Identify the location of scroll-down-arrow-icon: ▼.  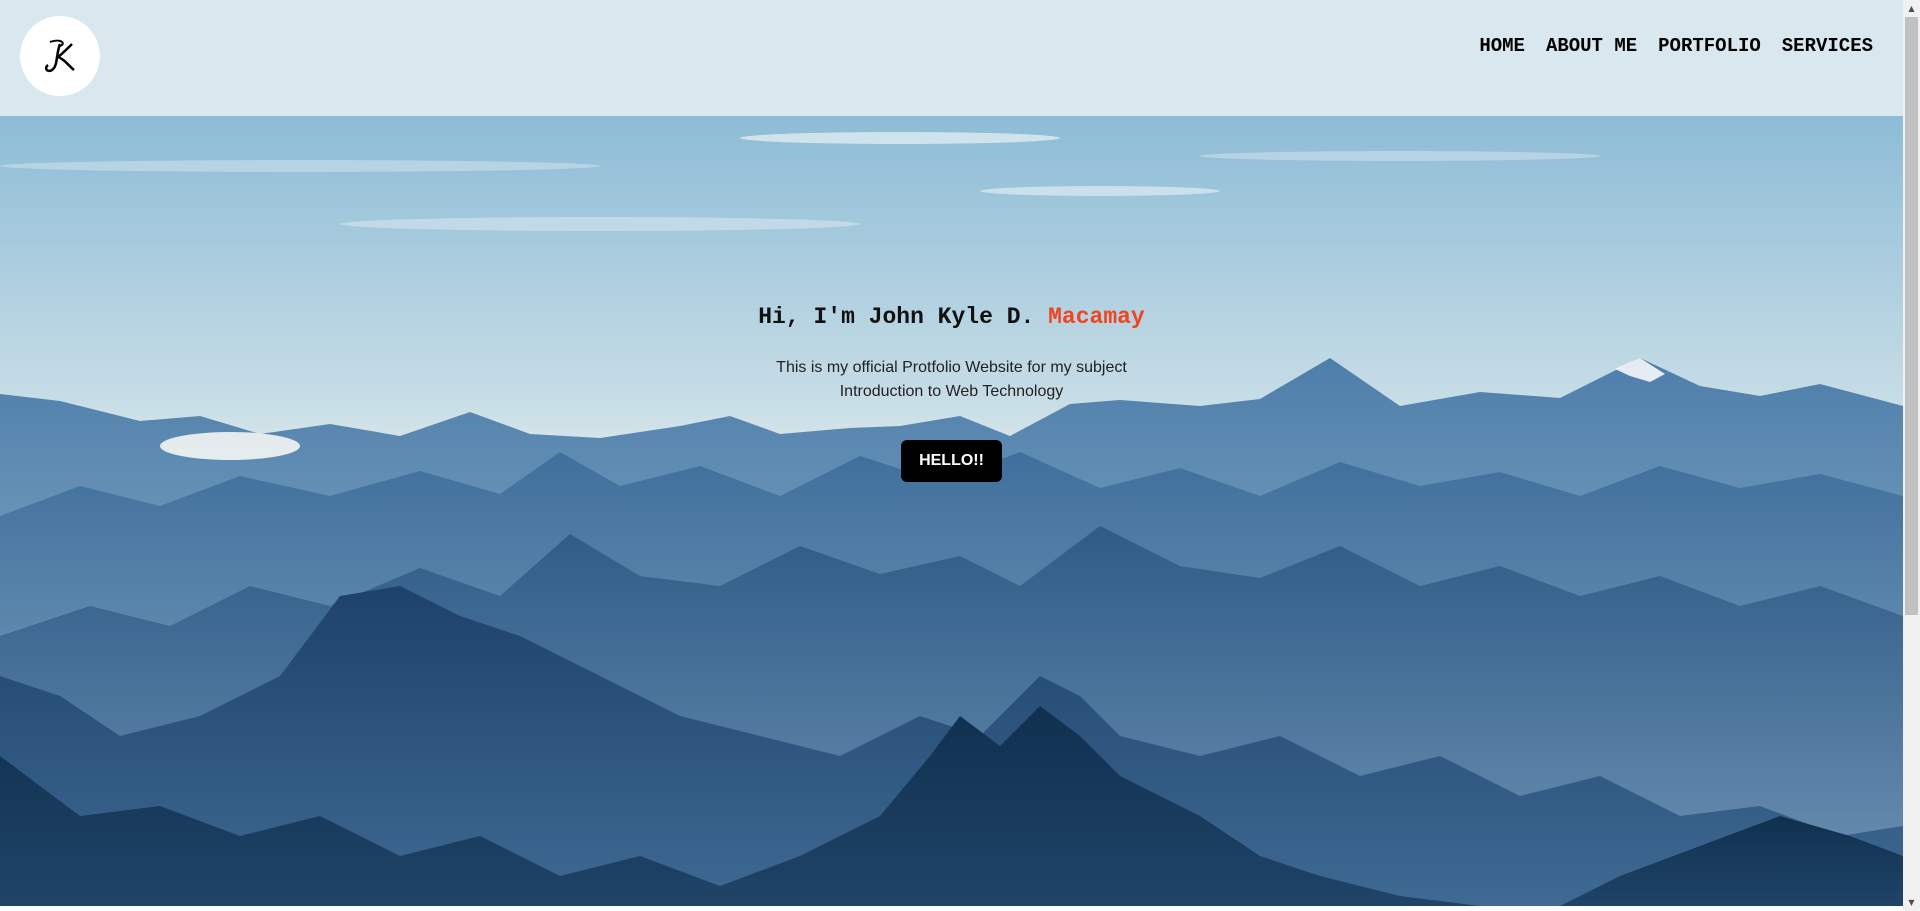
(1911, 902).